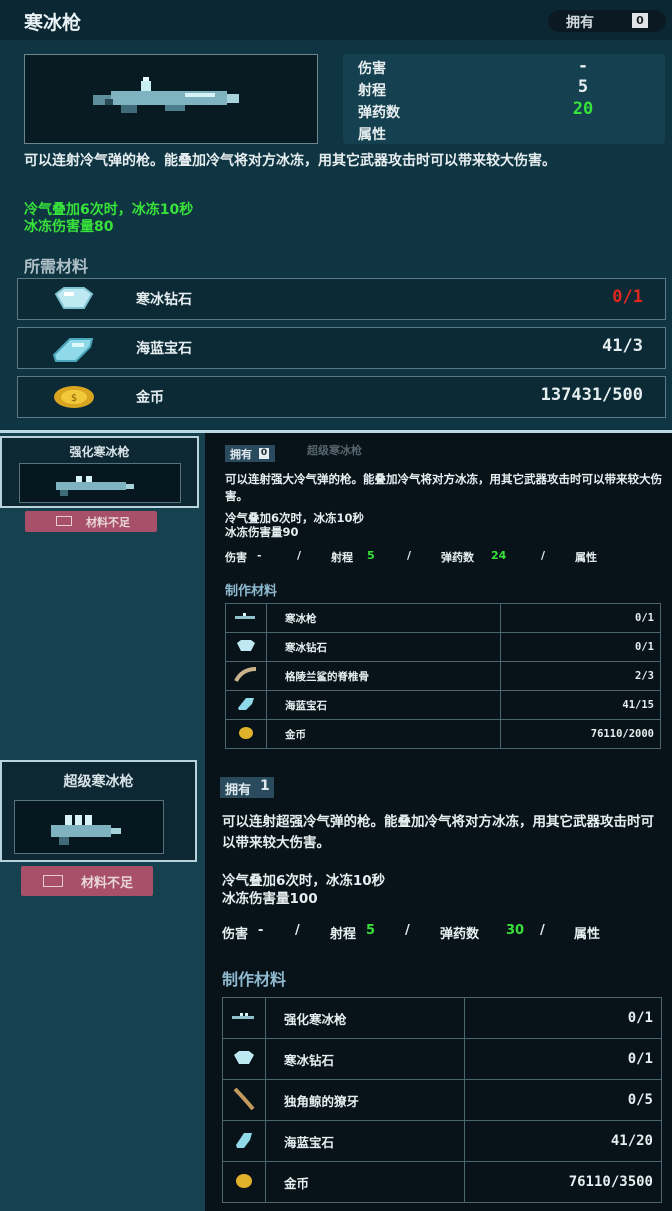 The image size is (672, 1211). Describe the element at coordinates (53, 23) in the screenshot. I see `weapon-title: 寒冰枪` at that location.